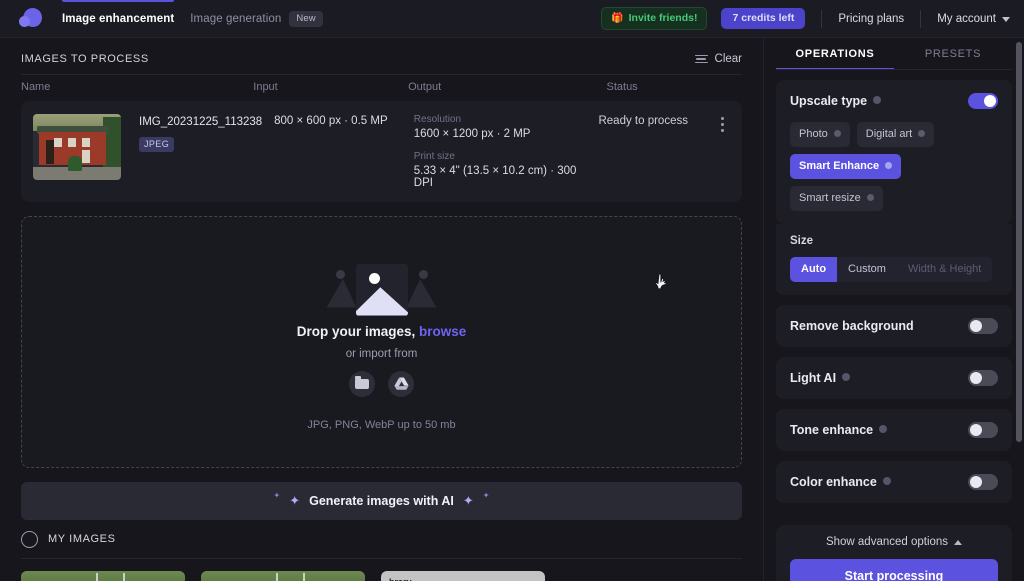  I want to click on pricing-plans-link: Pricing plans, so click(871, 19).